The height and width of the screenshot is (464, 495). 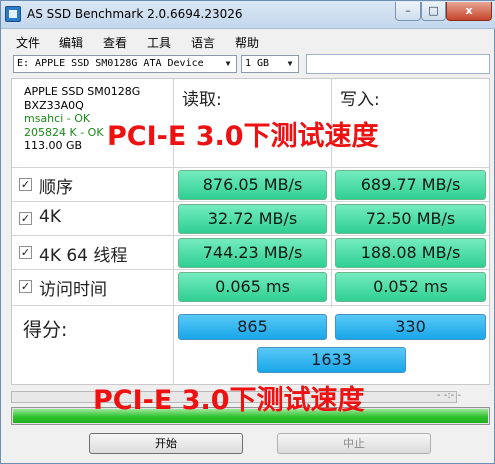 I want to click on seq-write-result: 689.77 MB/s, so click(x=410, y=185).